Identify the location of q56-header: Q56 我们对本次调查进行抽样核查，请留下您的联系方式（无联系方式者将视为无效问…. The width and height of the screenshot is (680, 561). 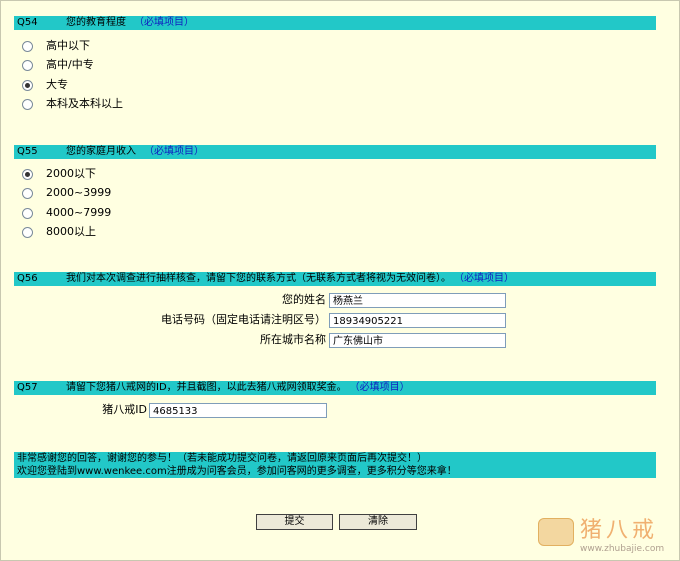
(335, 279).